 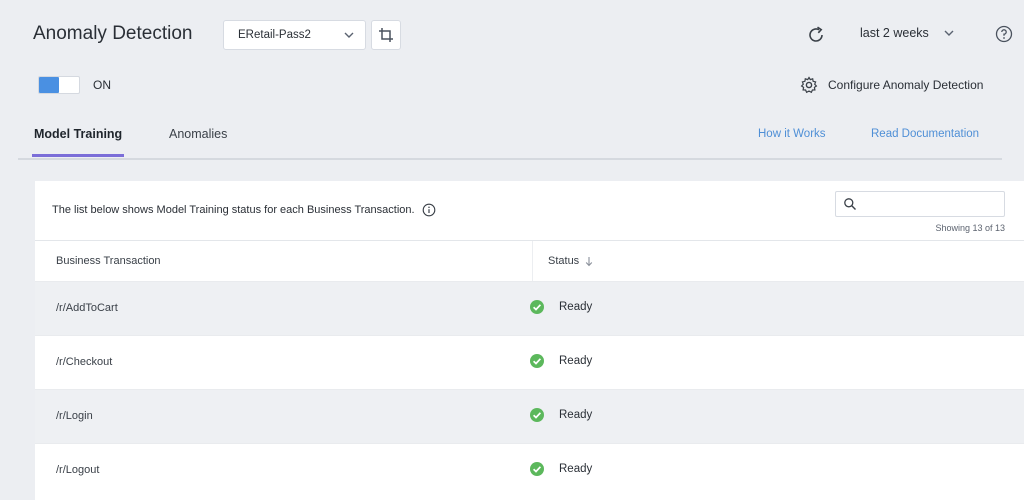 I want to click on page-title: Anomaly Detection, so click(x=113, y=33).